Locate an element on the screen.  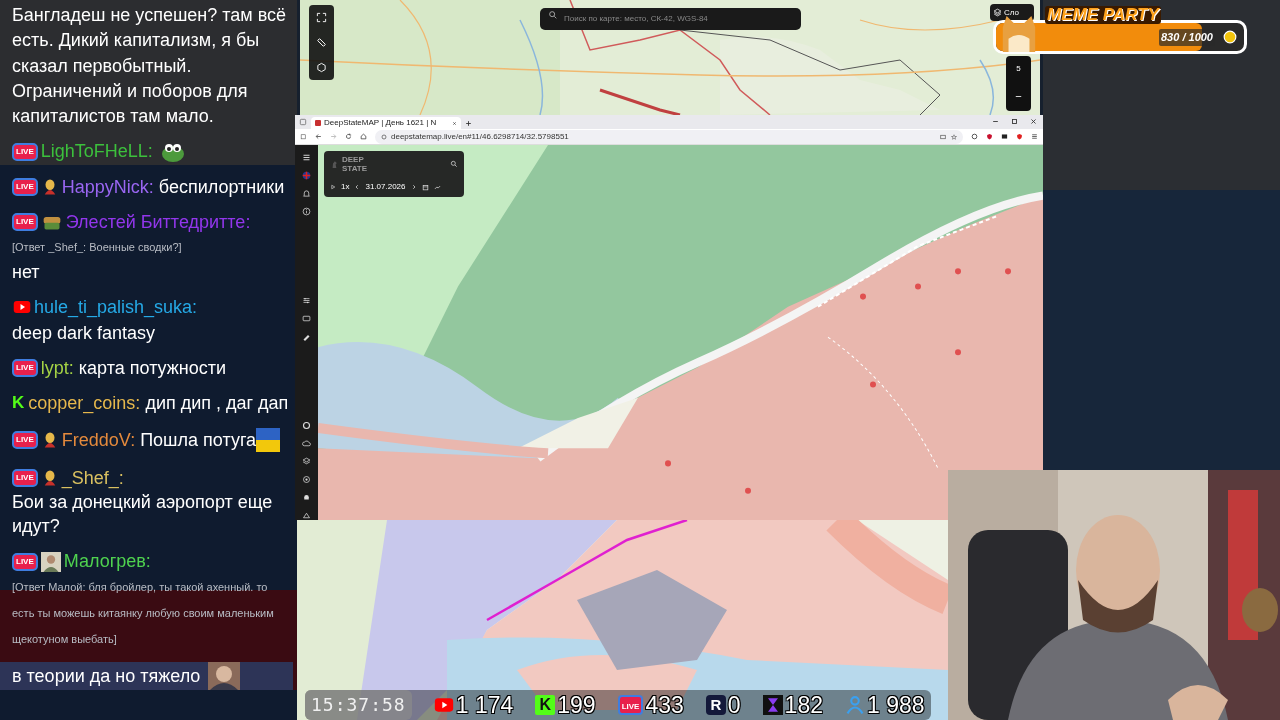
chat-message: карта потужности is located at coordinates (152, 368).